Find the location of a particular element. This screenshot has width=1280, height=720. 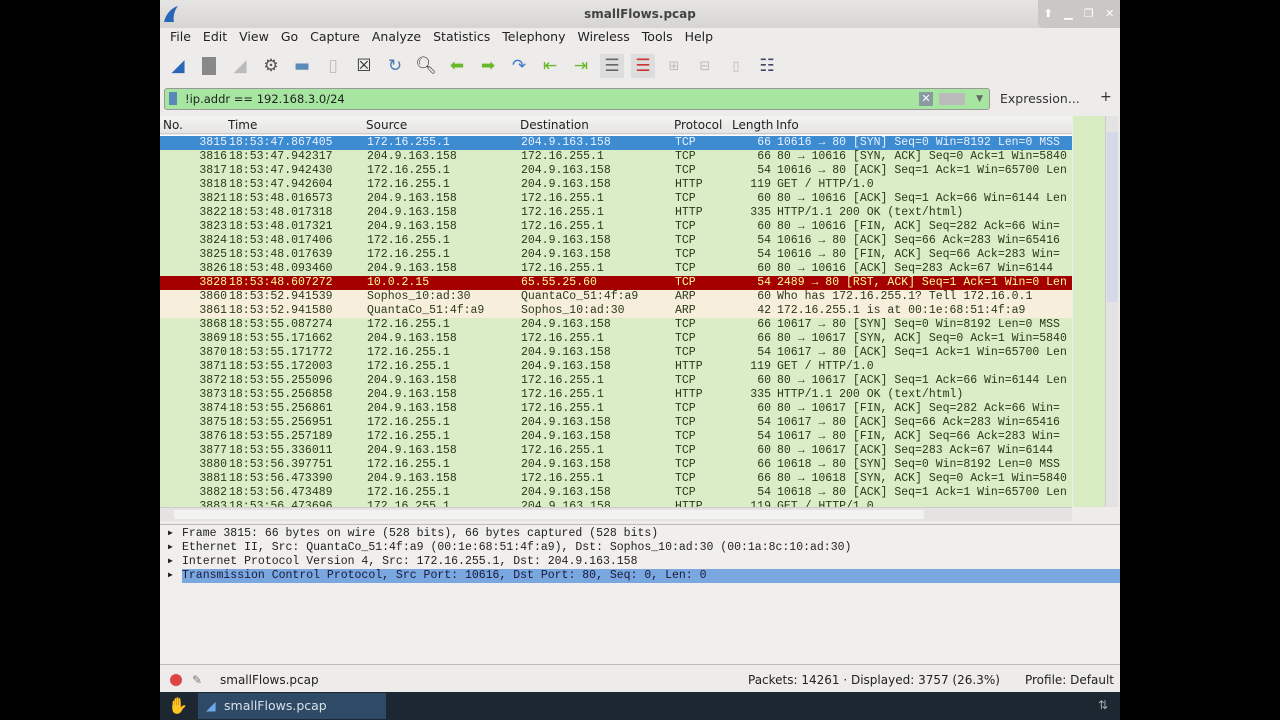

add-filter-button: + is located at coordinates (1106, 97).